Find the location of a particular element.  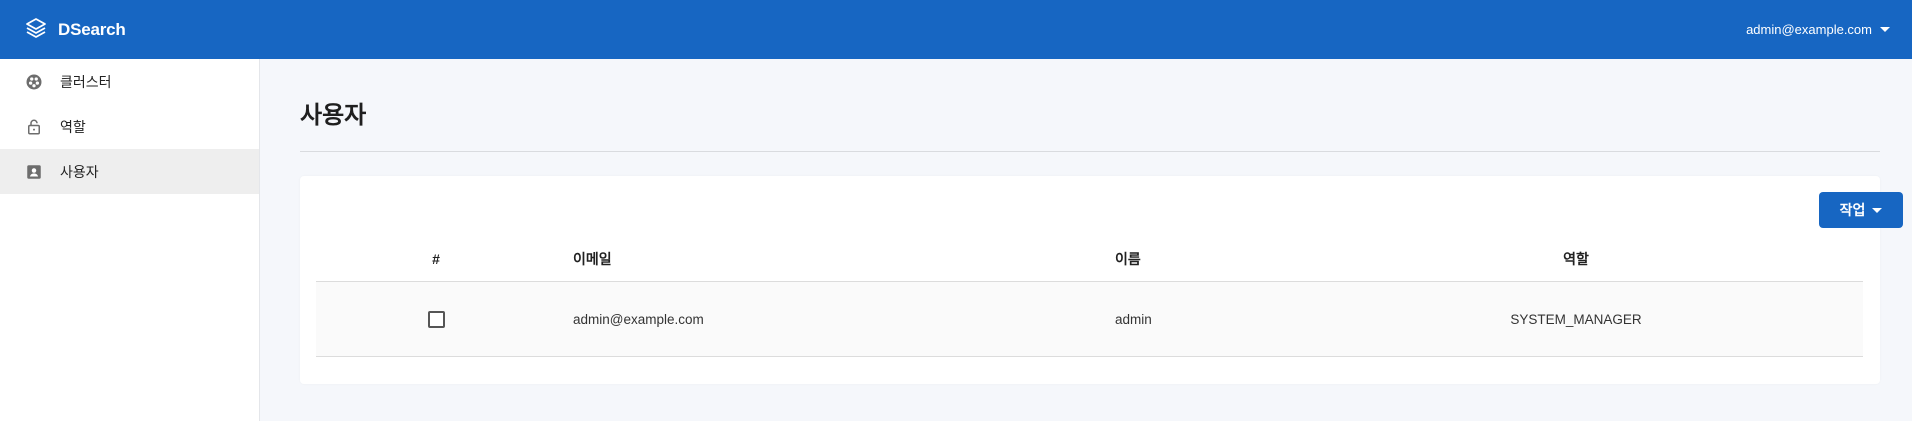

app-title: DSearch is located at coordinates (92, 29).